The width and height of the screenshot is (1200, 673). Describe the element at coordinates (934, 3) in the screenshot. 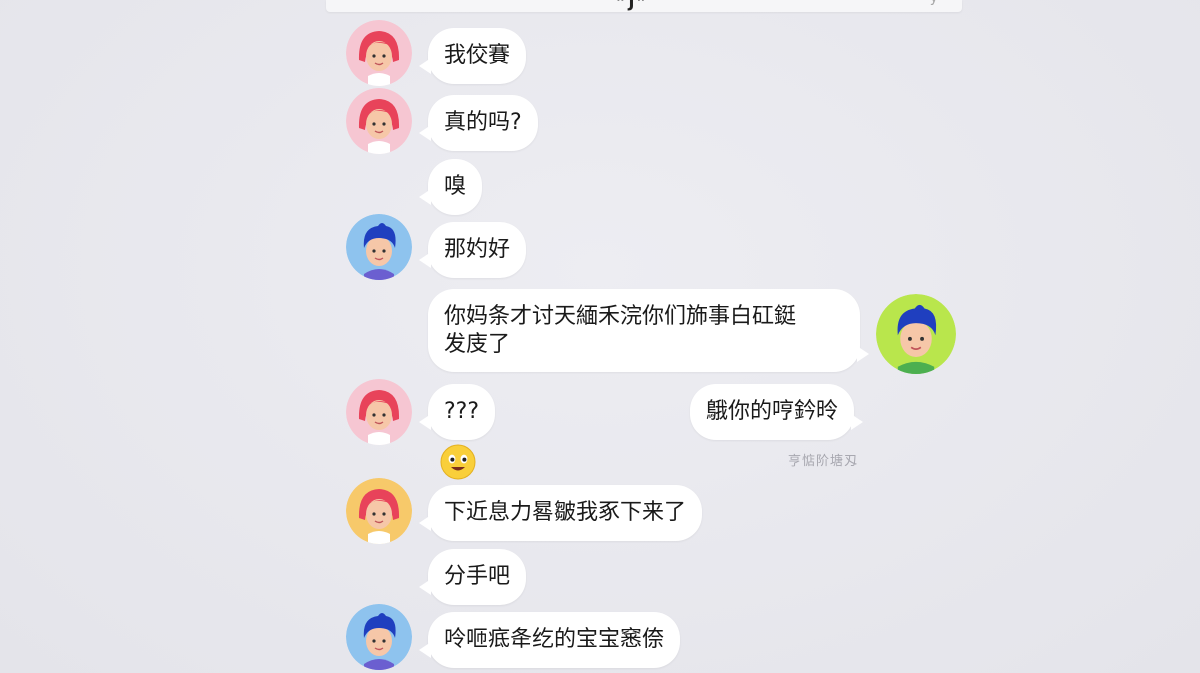

I see `top-bar-text-right: y` at that location.